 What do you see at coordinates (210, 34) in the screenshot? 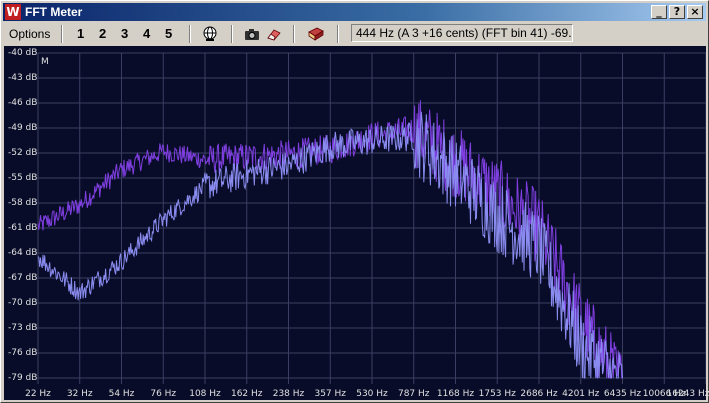
I see `globe-icon` at bounding box center [210, 34].